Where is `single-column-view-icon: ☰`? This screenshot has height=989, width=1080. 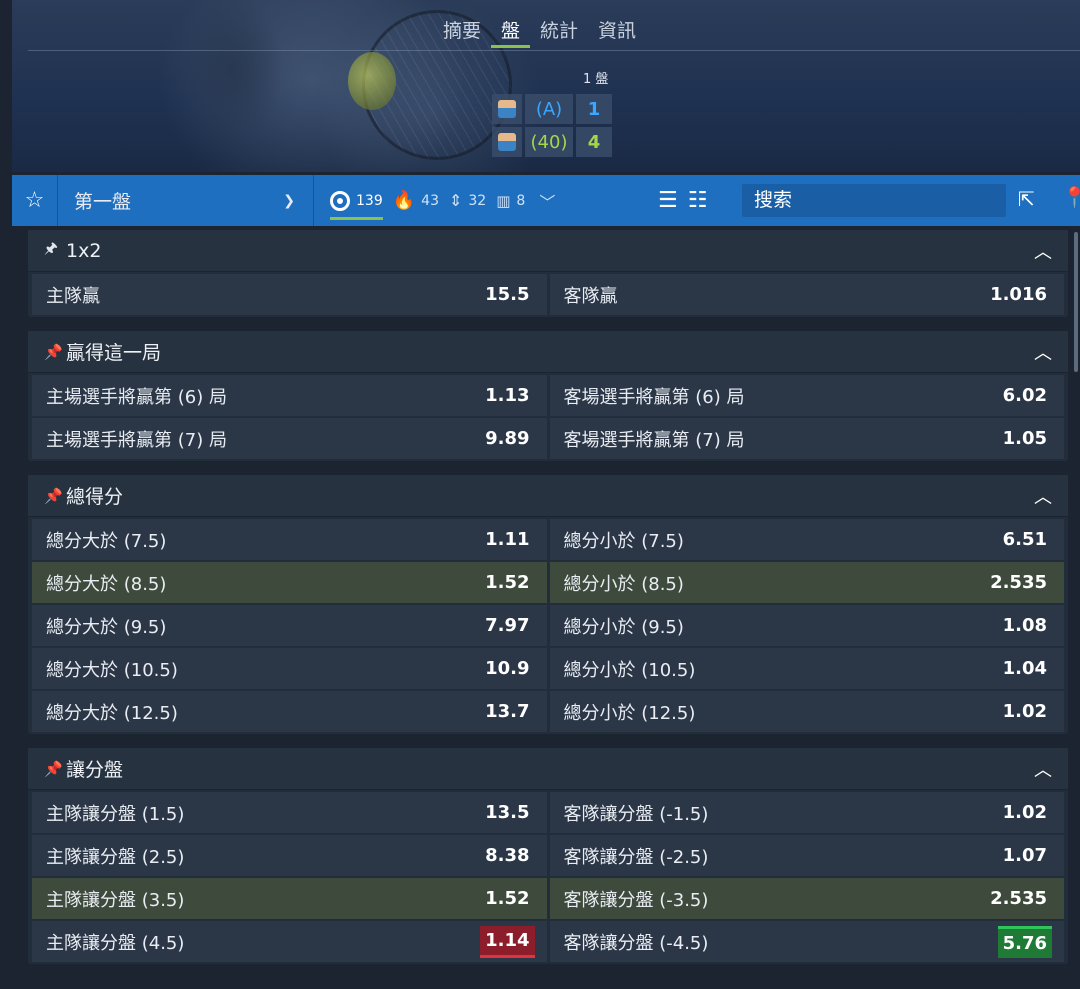 single-column-view-icon: ☰ is located at coordinates (668, 200).